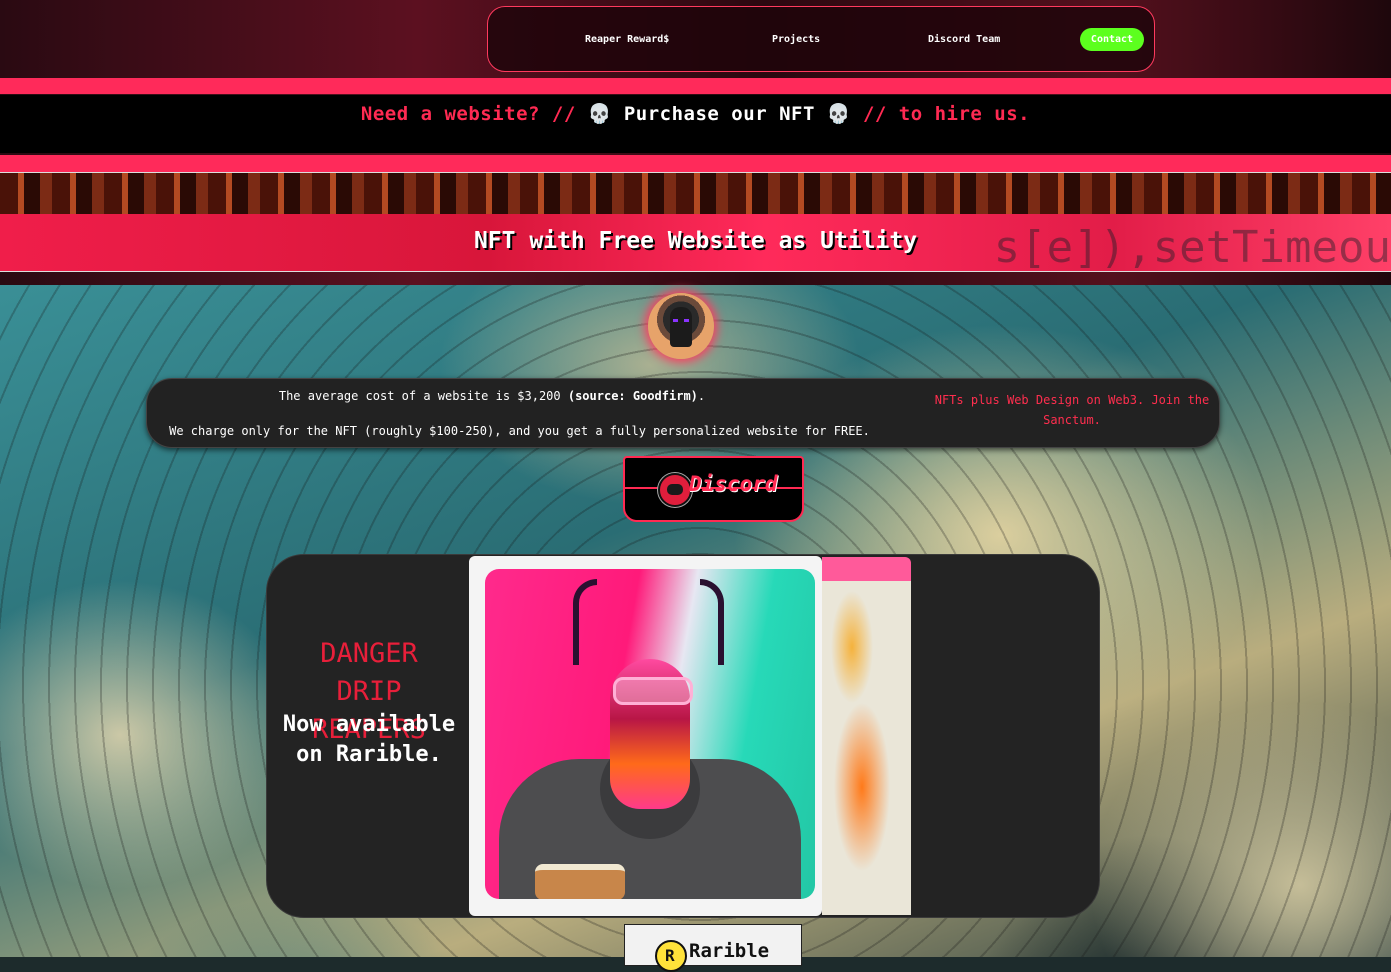  What do you see at coordinates (796, 39) in the screenshot?
I see `nav-projects: Projects` at bounding box center [796, 39].